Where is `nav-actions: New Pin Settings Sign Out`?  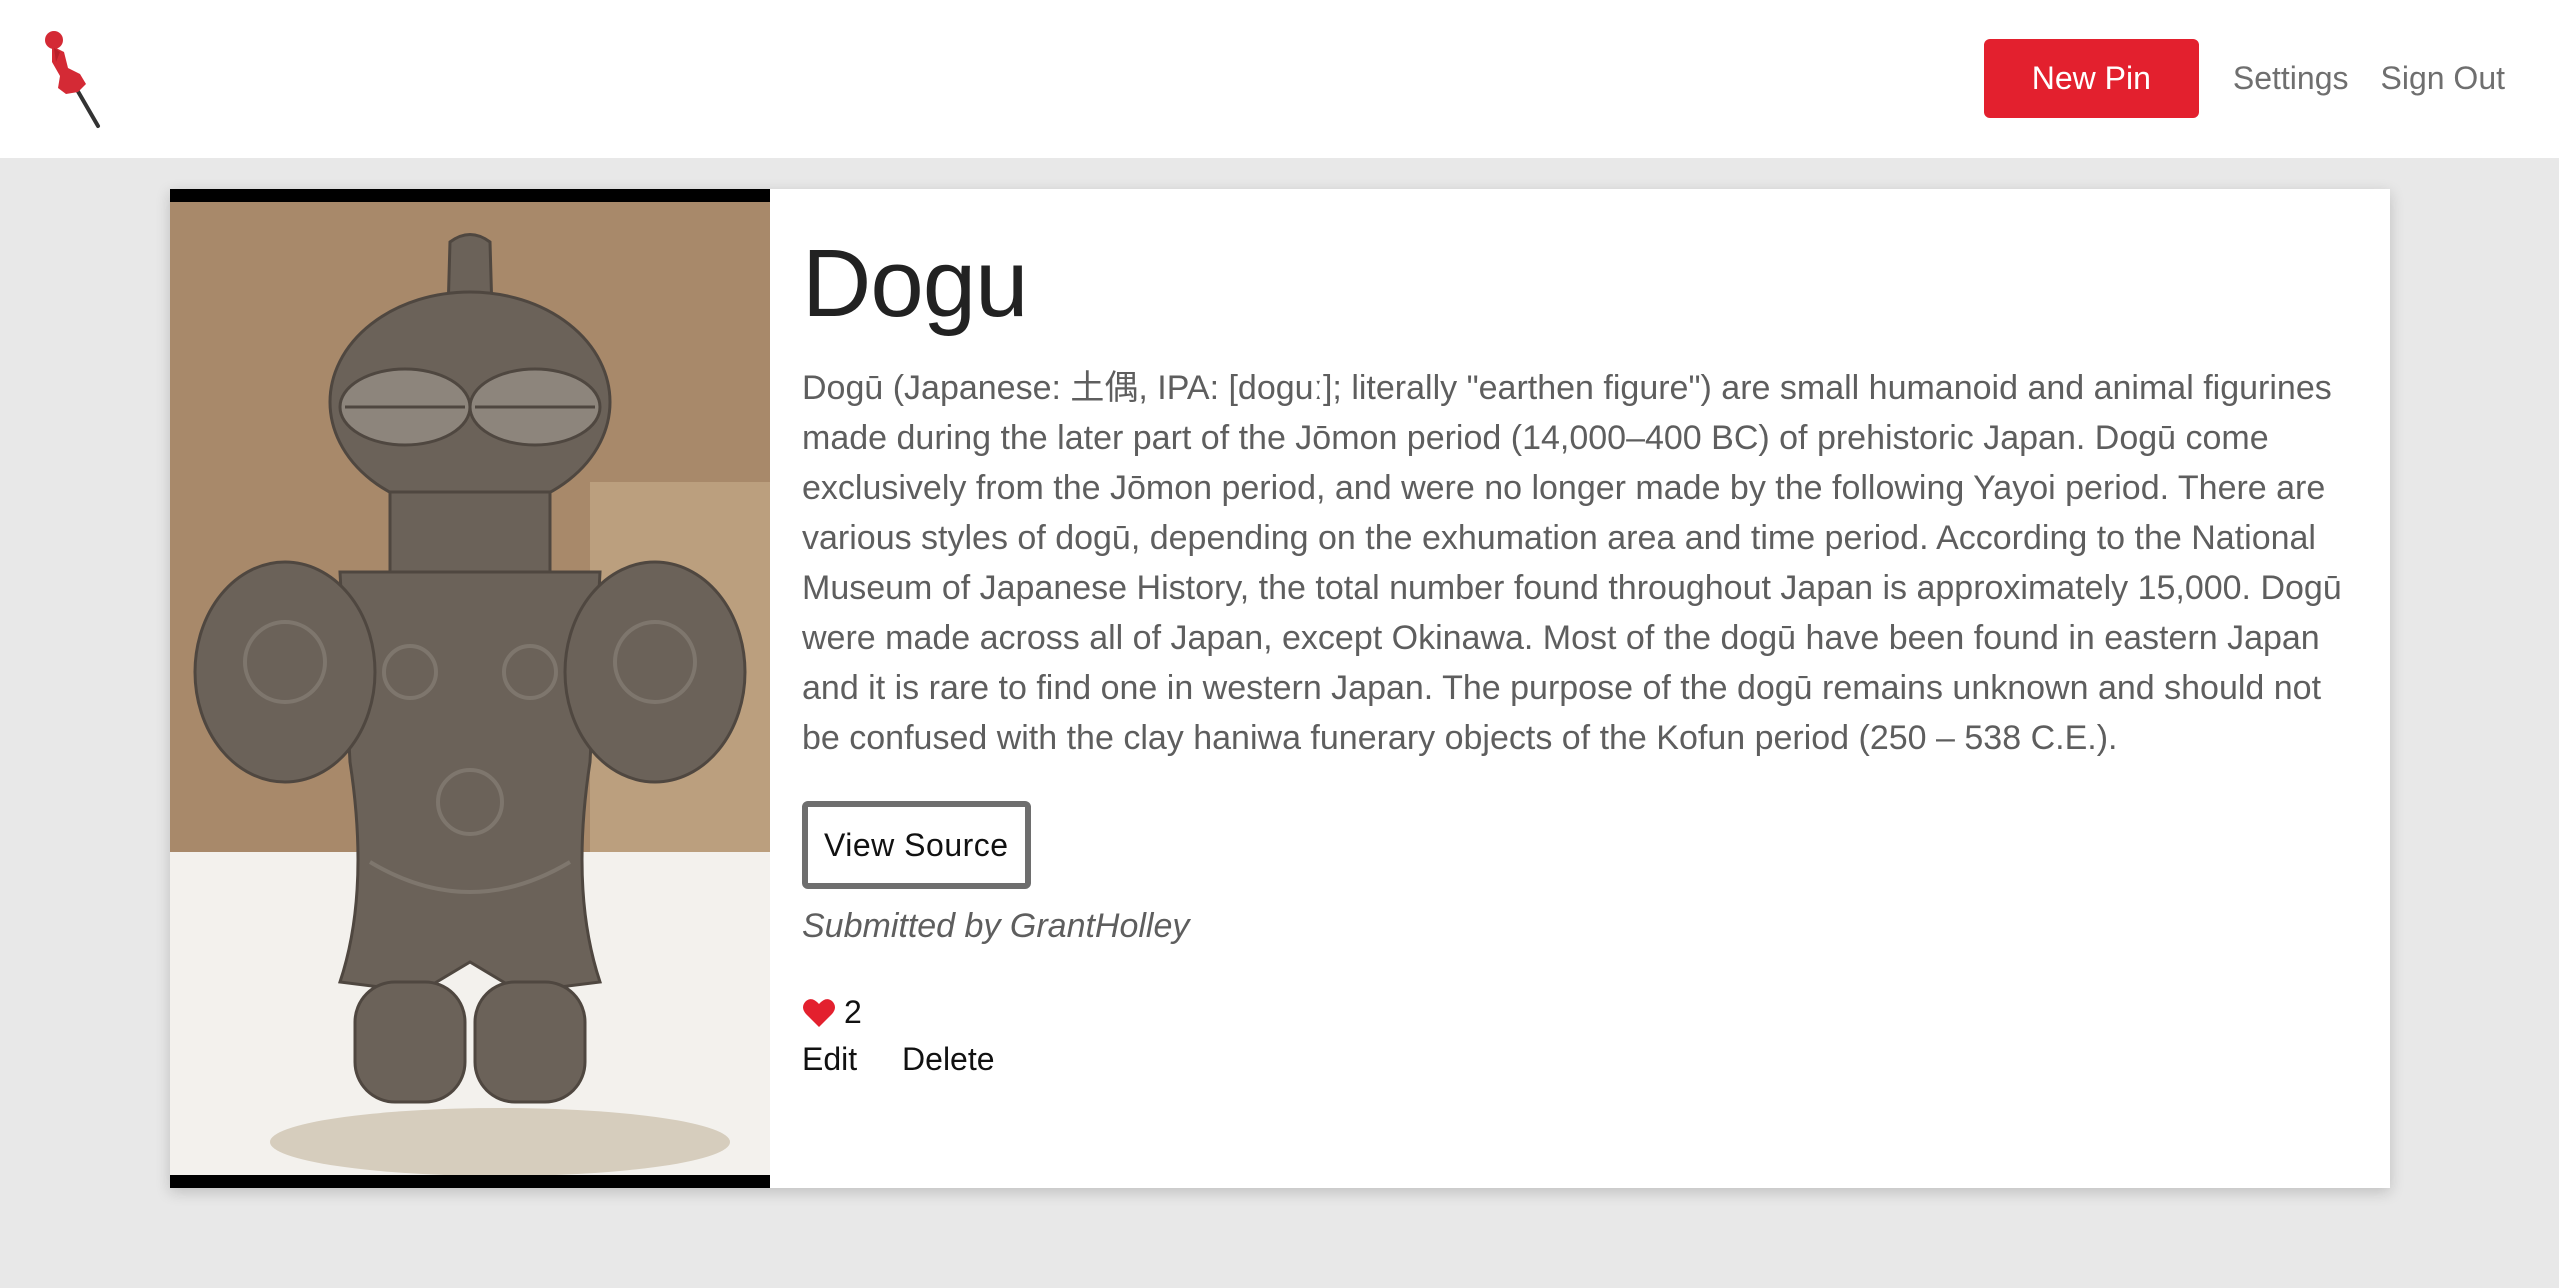
nav-actions: New Pin Settings Sign Out is located at coordinates (2252, 78).